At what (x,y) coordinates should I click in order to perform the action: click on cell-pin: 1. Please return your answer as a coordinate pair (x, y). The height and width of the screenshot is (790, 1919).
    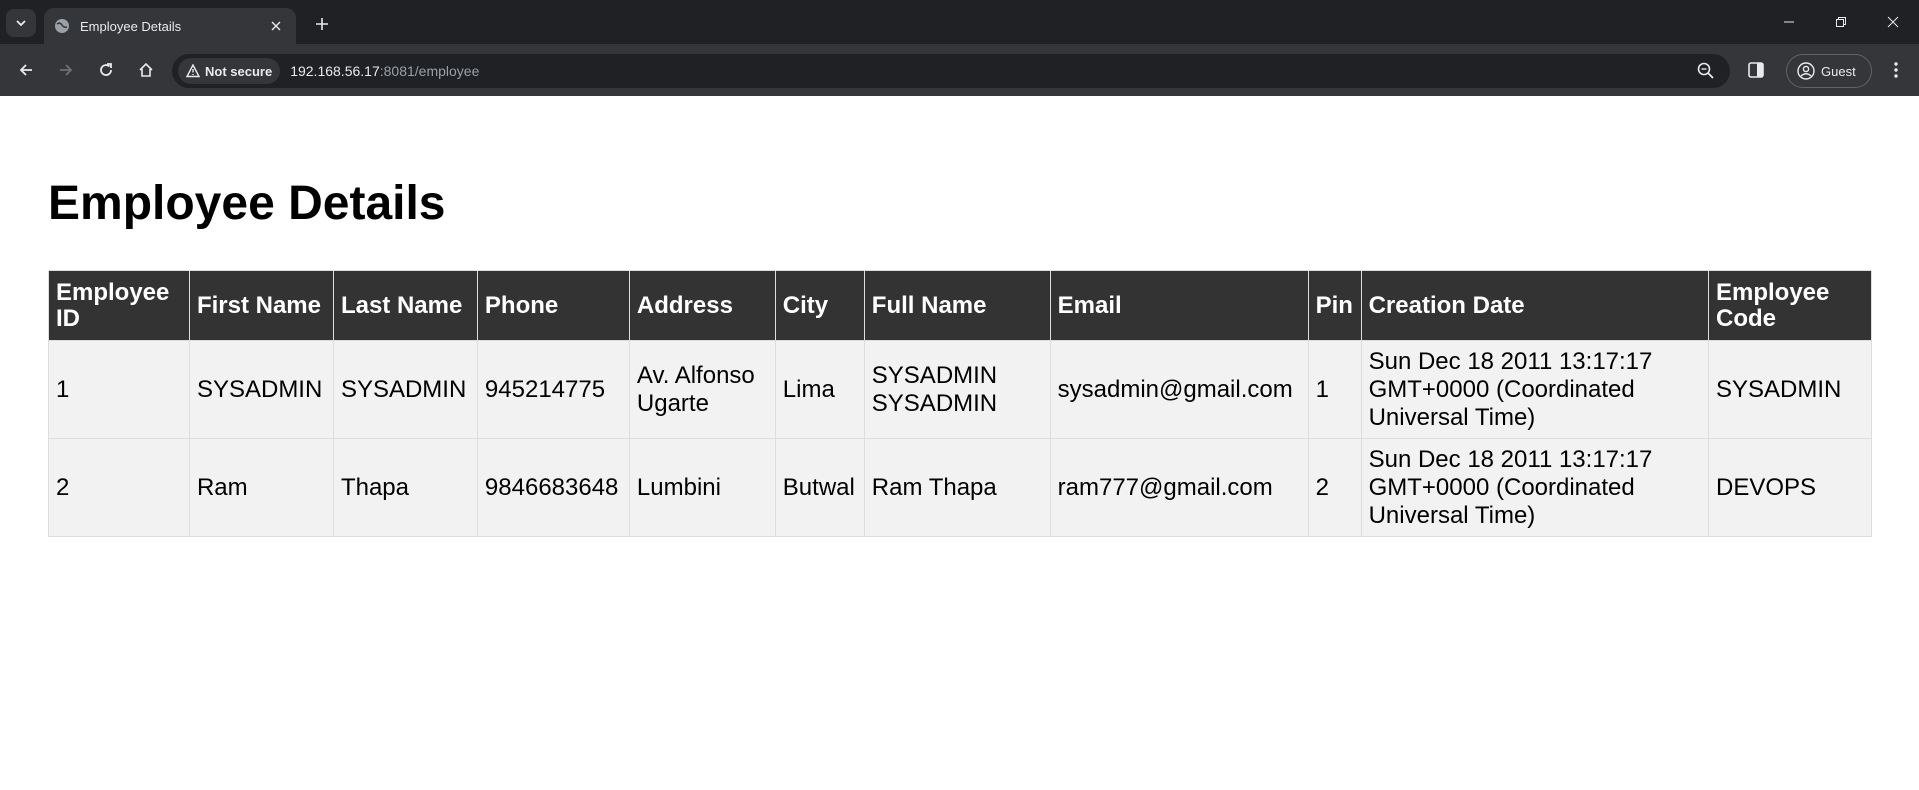
    Looking at the image, I should click on (1334, 389).